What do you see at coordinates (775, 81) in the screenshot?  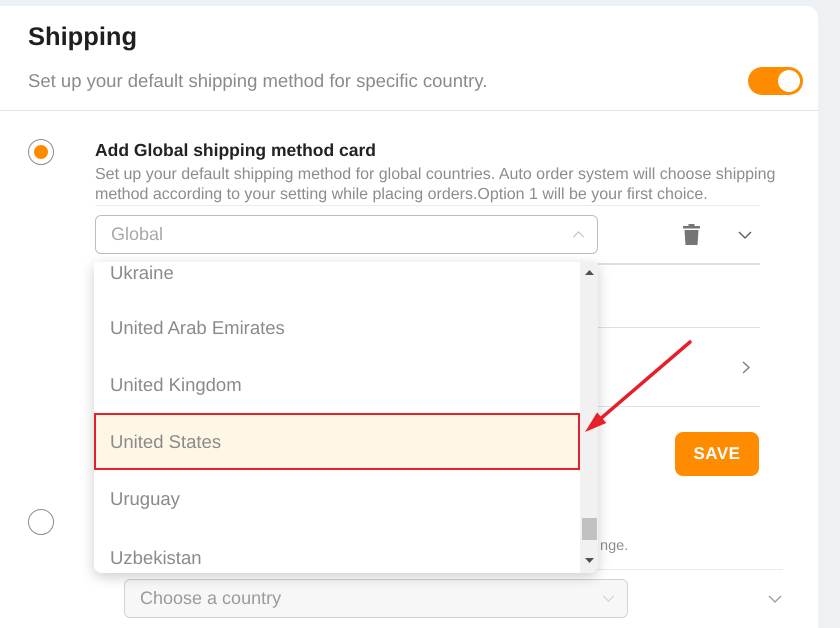 I see `toggle-switch` at bounding box center [775, 81].